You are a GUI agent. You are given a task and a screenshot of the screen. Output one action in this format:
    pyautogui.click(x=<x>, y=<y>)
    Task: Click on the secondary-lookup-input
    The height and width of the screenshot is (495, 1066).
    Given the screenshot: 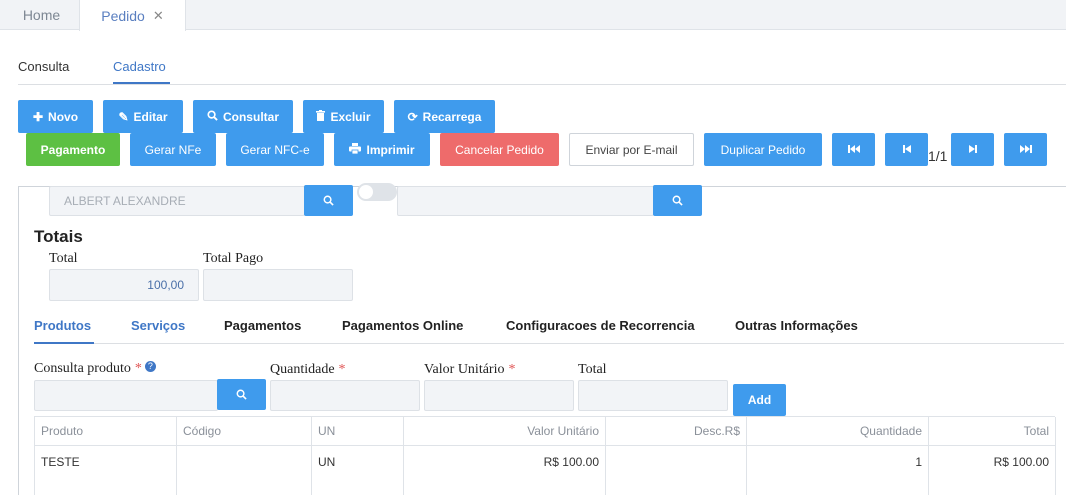 What is the action you would take?
    pyautogui.click(x=525, y=201)
    